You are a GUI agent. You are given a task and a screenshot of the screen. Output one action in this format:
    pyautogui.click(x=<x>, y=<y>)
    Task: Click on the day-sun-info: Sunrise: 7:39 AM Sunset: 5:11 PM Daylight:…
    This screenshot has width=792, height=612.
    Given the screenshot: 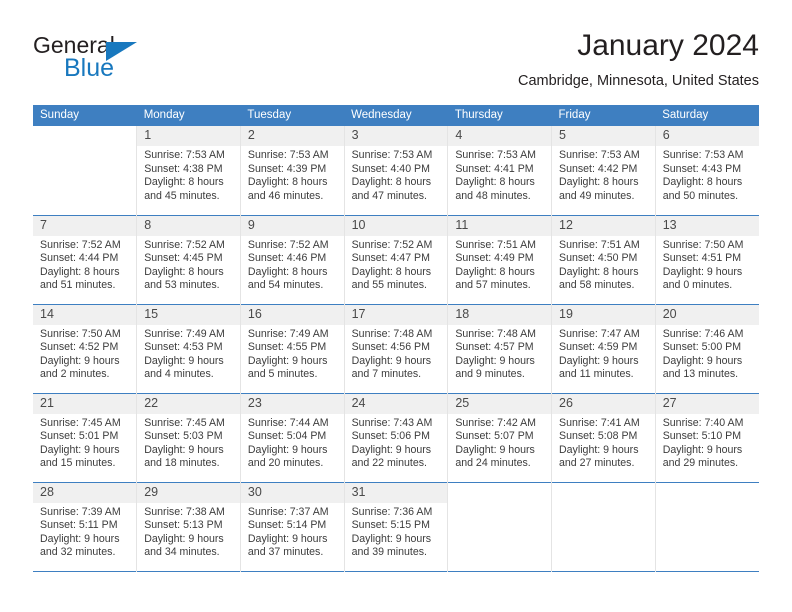 What is the action you would take?
    pyautogui.click(x=84, y=531)
    